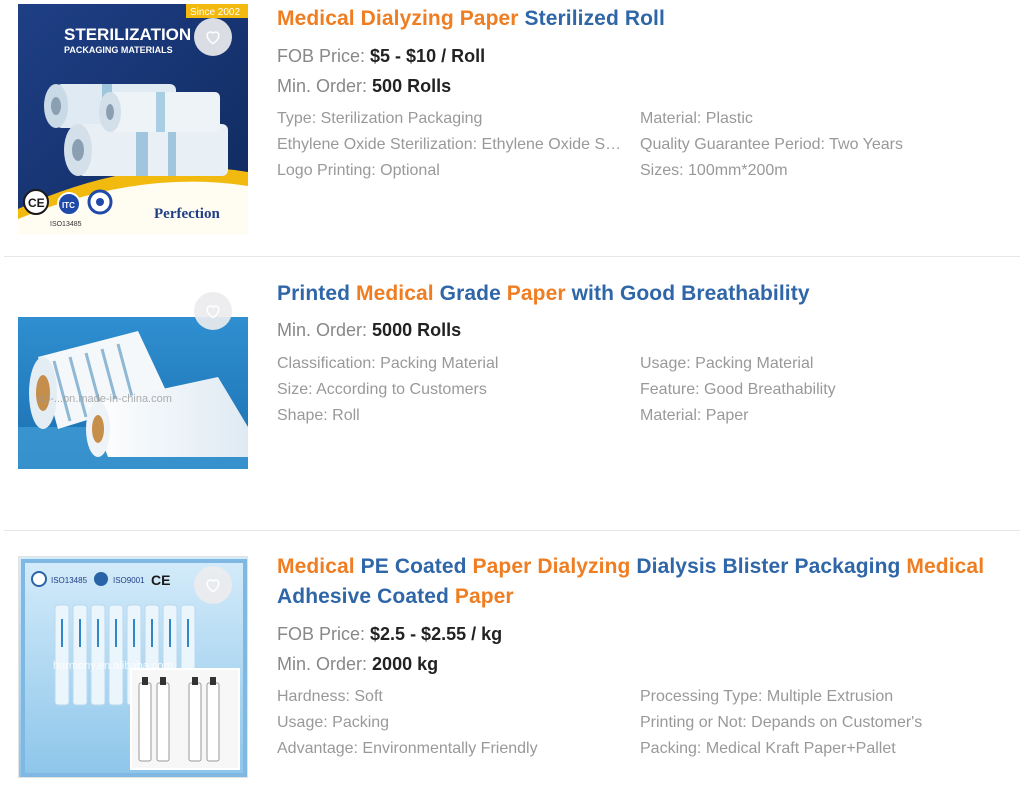  Describe the element at coordinates (771, 144) in the screenshot. I see `attribute: Quality Guarantee Period: Two Years` at that location.